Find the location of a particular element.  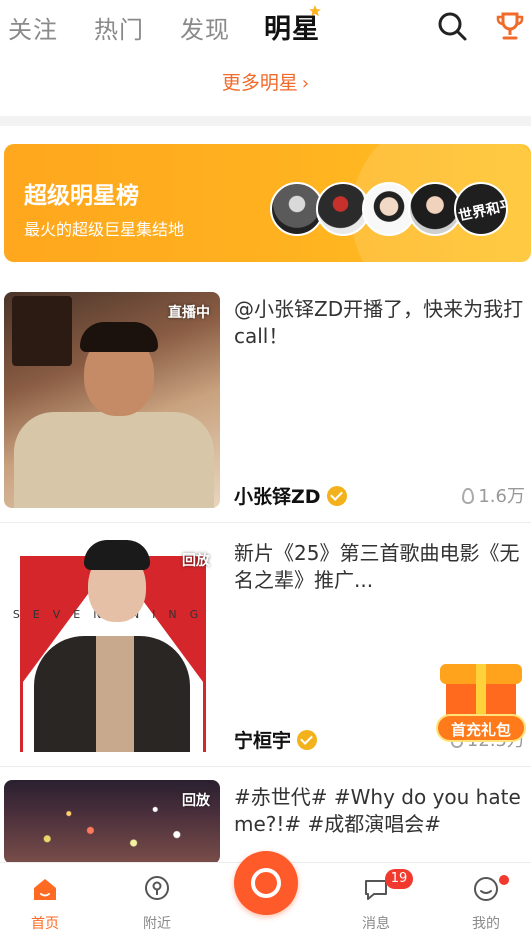

viewer-count-value: 1.6万 is located at coordinates (501, 496).